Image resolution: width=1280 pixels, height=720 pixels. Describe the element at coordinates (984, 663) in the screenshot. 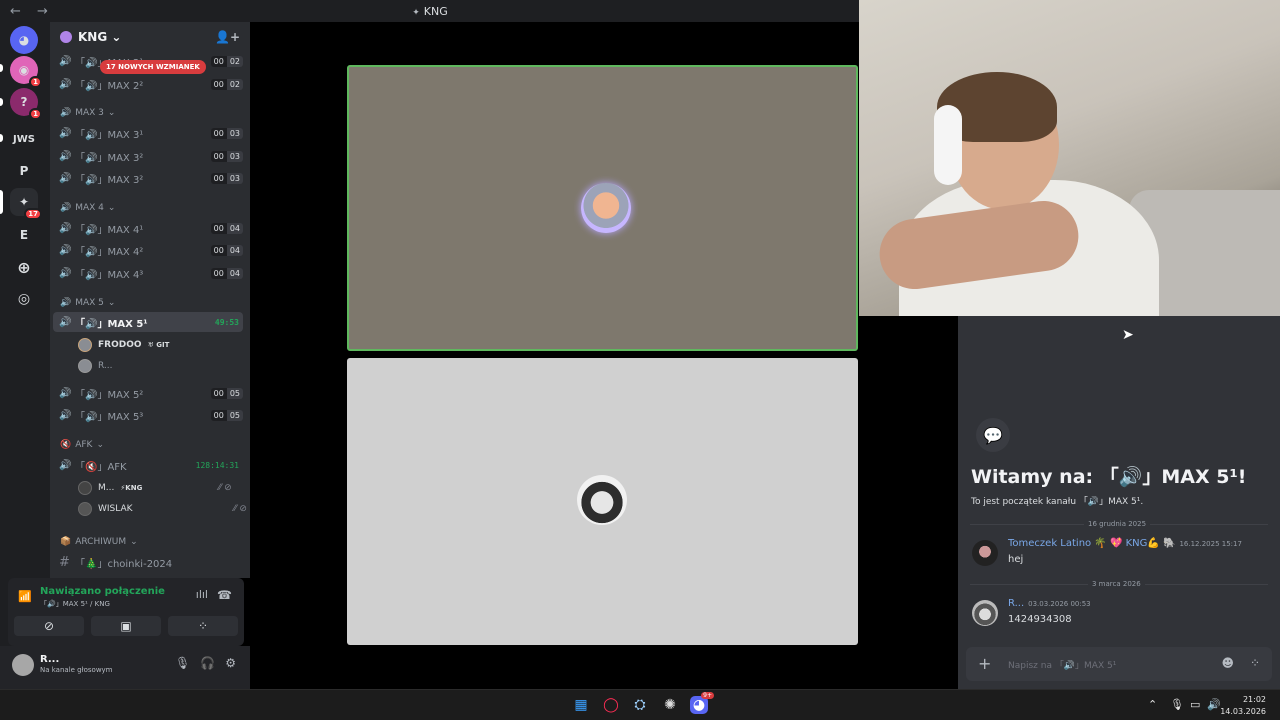

I see `plus-icon: +` at that location.